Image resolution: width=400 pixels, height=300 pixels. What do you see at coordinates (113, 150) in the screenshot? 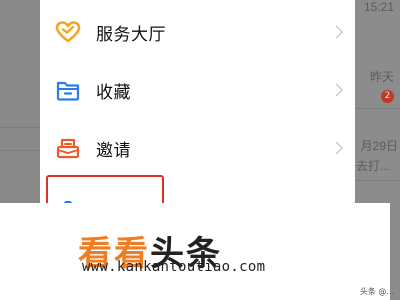
I see `menu-item-label: 邀请` at bounding box center [113, 150].